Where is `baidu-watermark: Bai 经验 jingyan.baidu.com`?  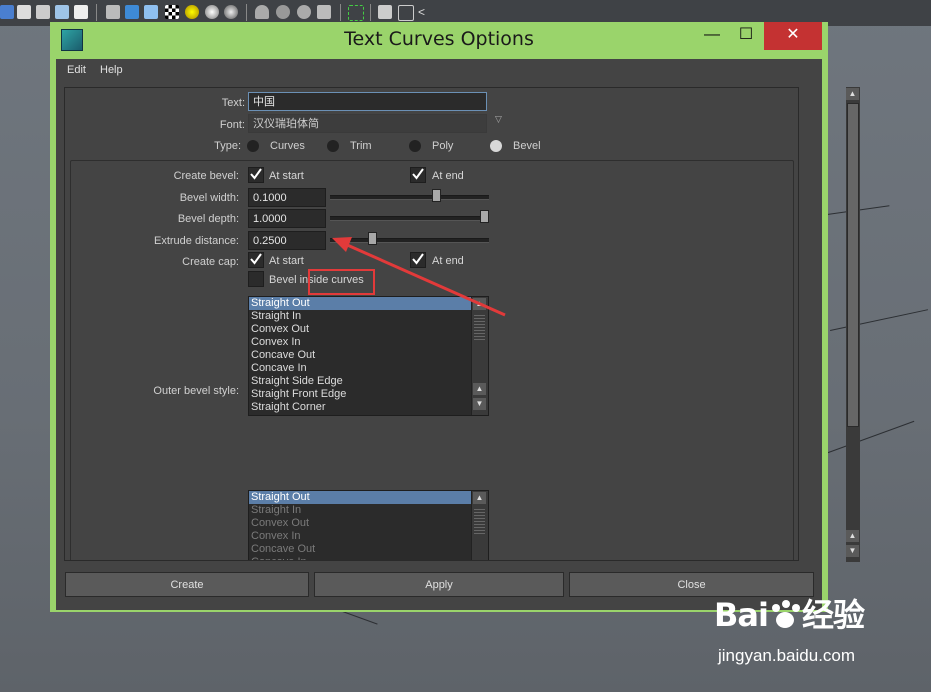
baidu-watermark: Bai 经验 jingyan.baidu.com is located at coordinates (789, 627).